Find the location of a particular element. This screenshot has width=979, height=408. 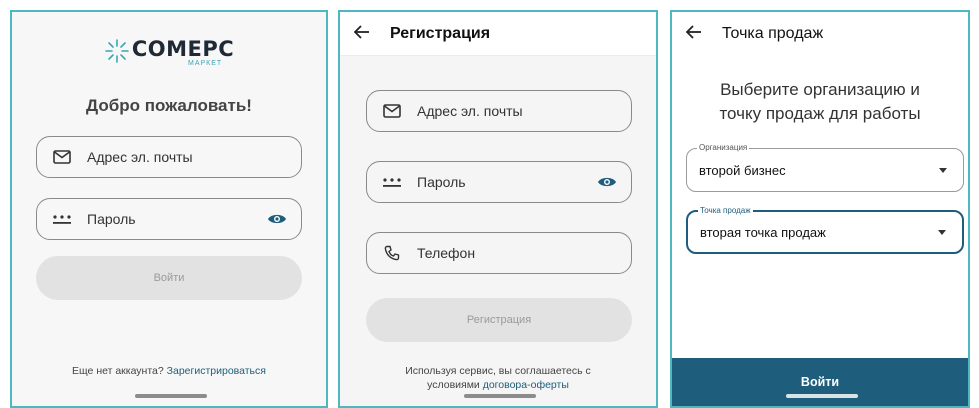

app-bar: Точка продаж is located at coordinates (820, 34).